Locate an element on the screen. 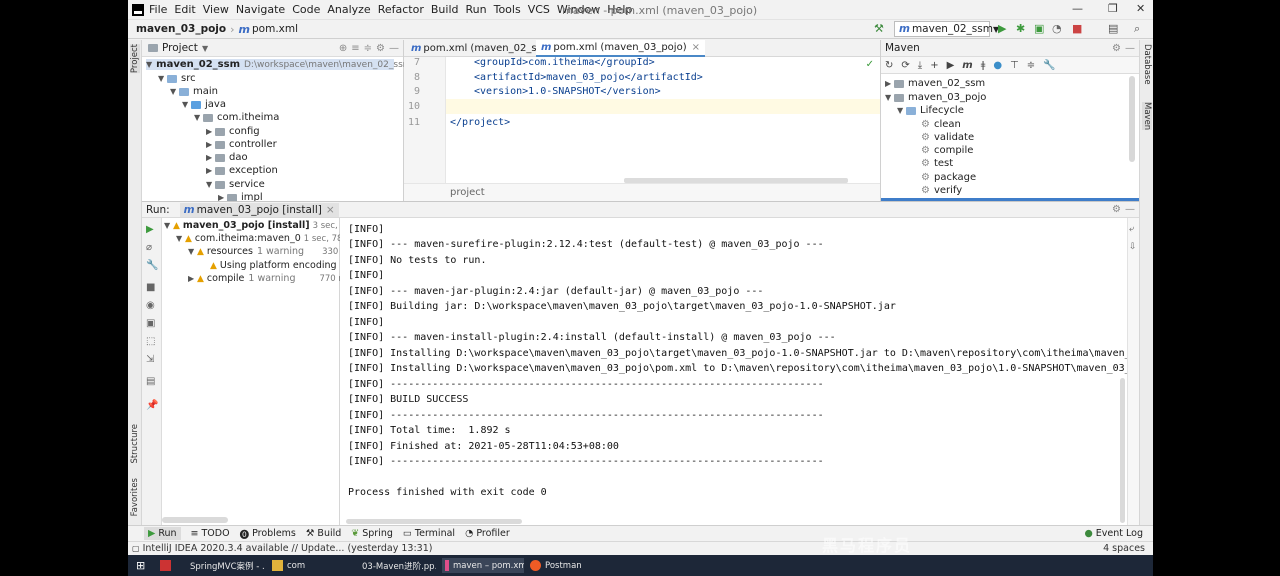 Image resolution: width=1280 pixels, height=576 pixels. maven-project-03: ▼ maven_03_pojo is located at coordinates (935, 97).